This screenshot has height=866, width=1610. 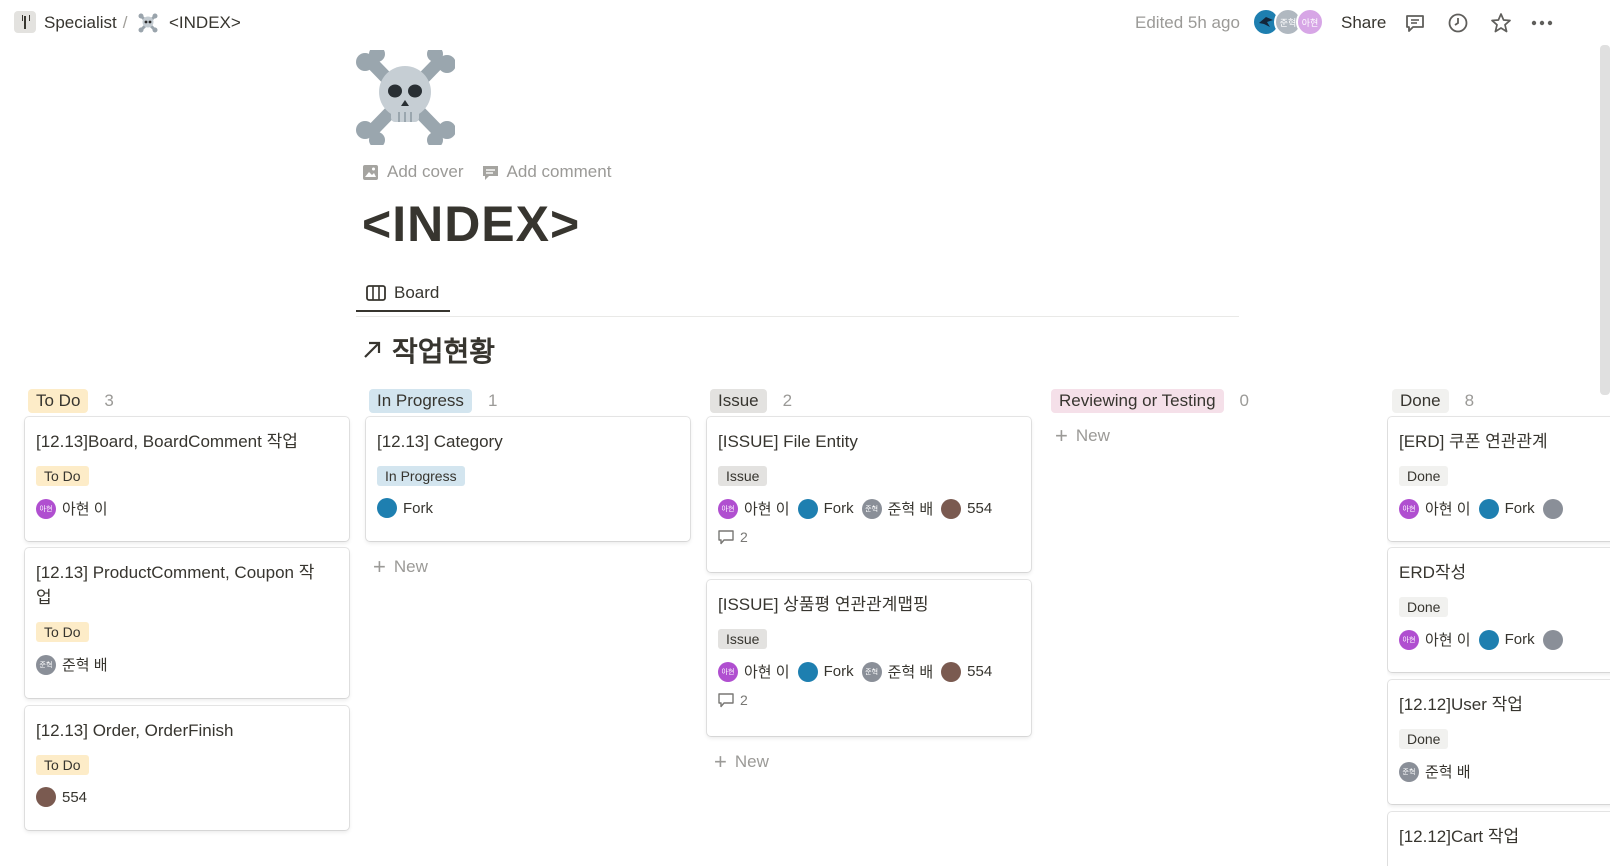 I want to click on assignees: 아현 아현 이 Fork, so click(x=1504, y=639).